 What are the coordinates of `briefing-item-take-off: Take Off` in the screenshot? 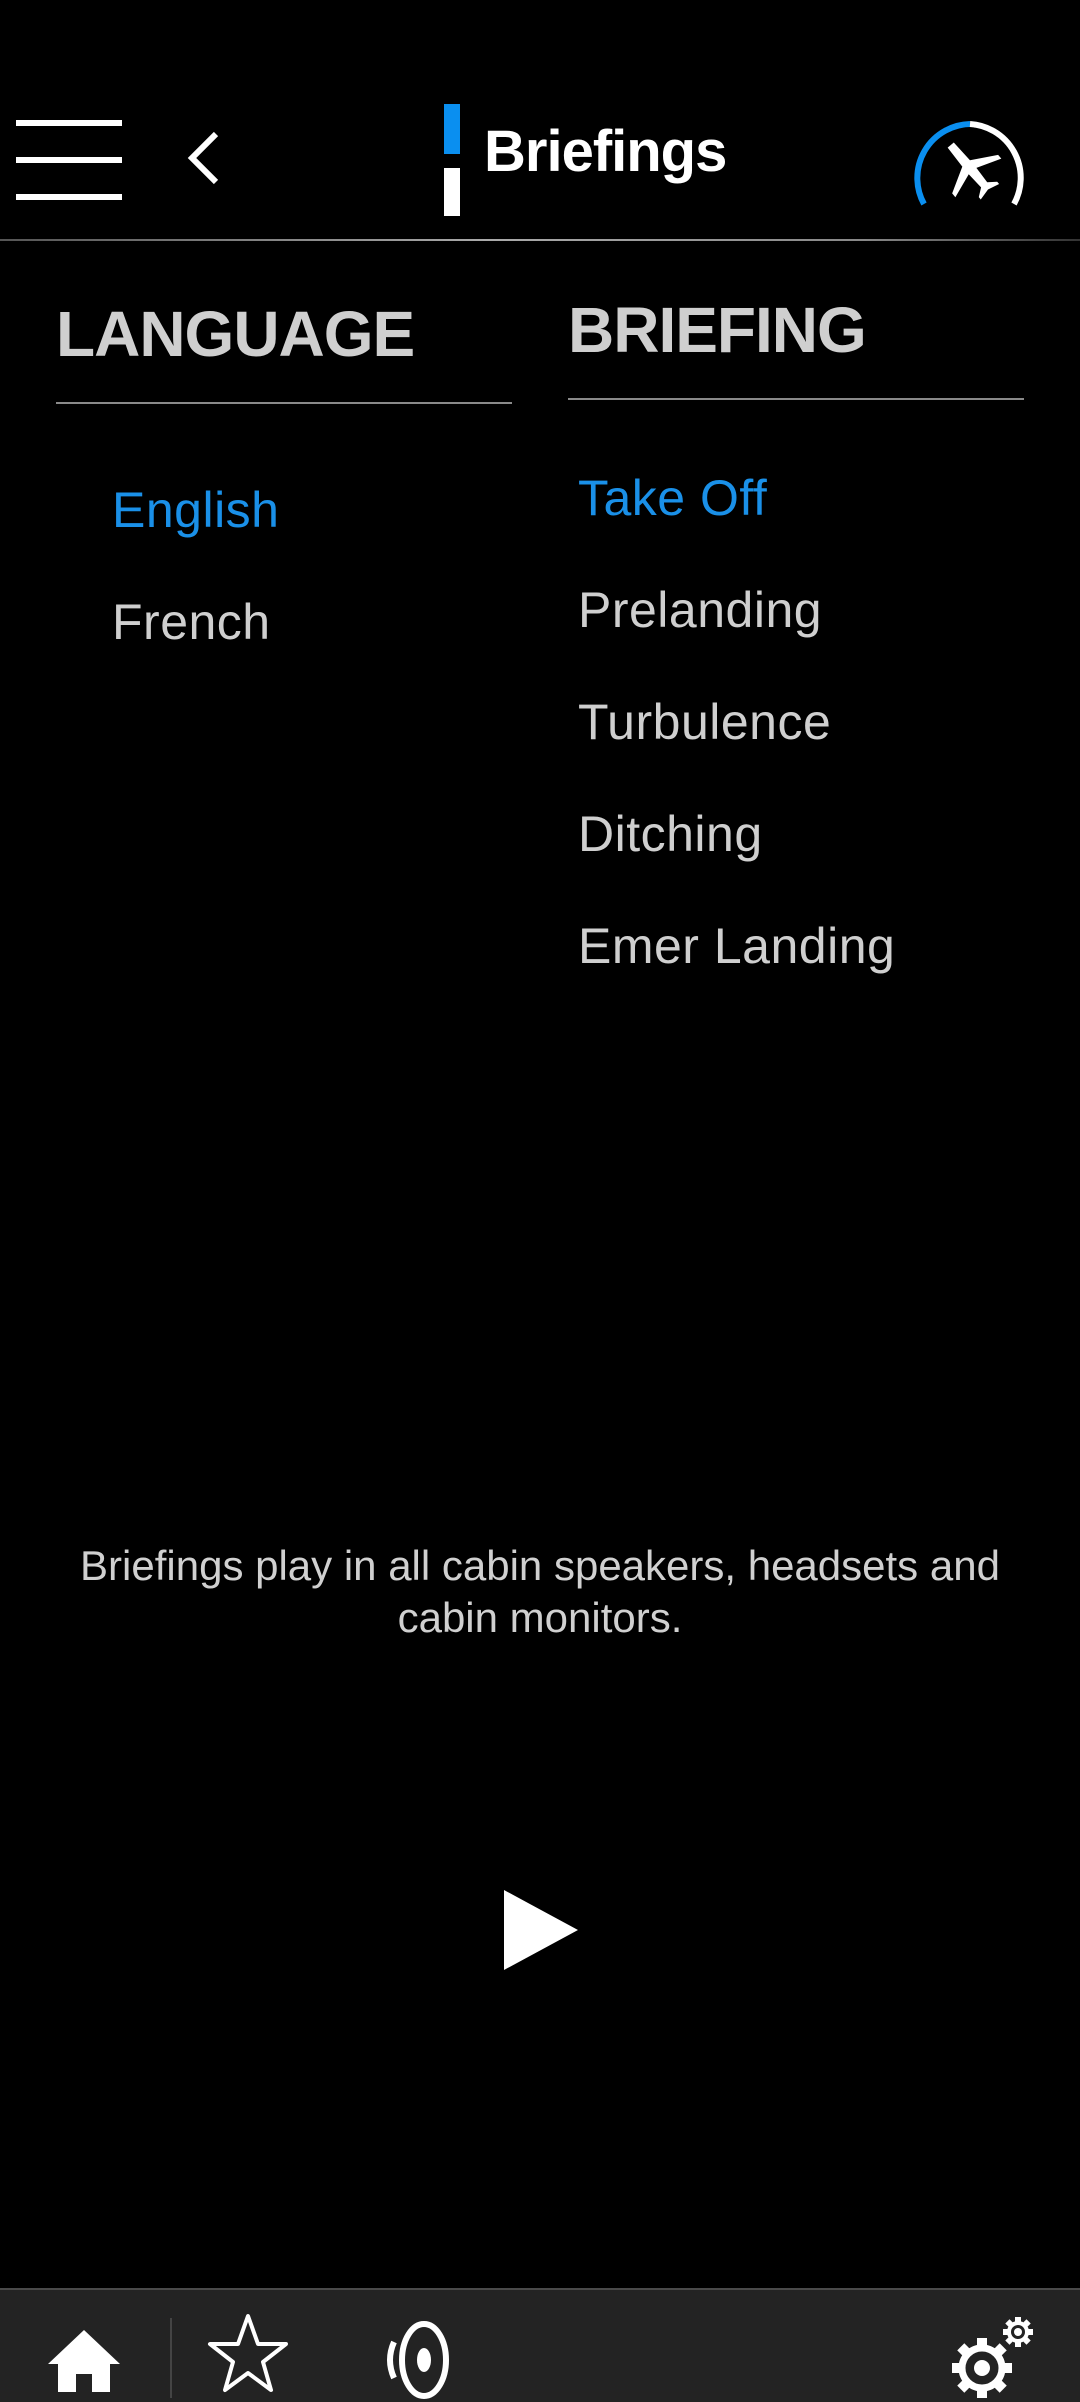 It's located at (801, 526).